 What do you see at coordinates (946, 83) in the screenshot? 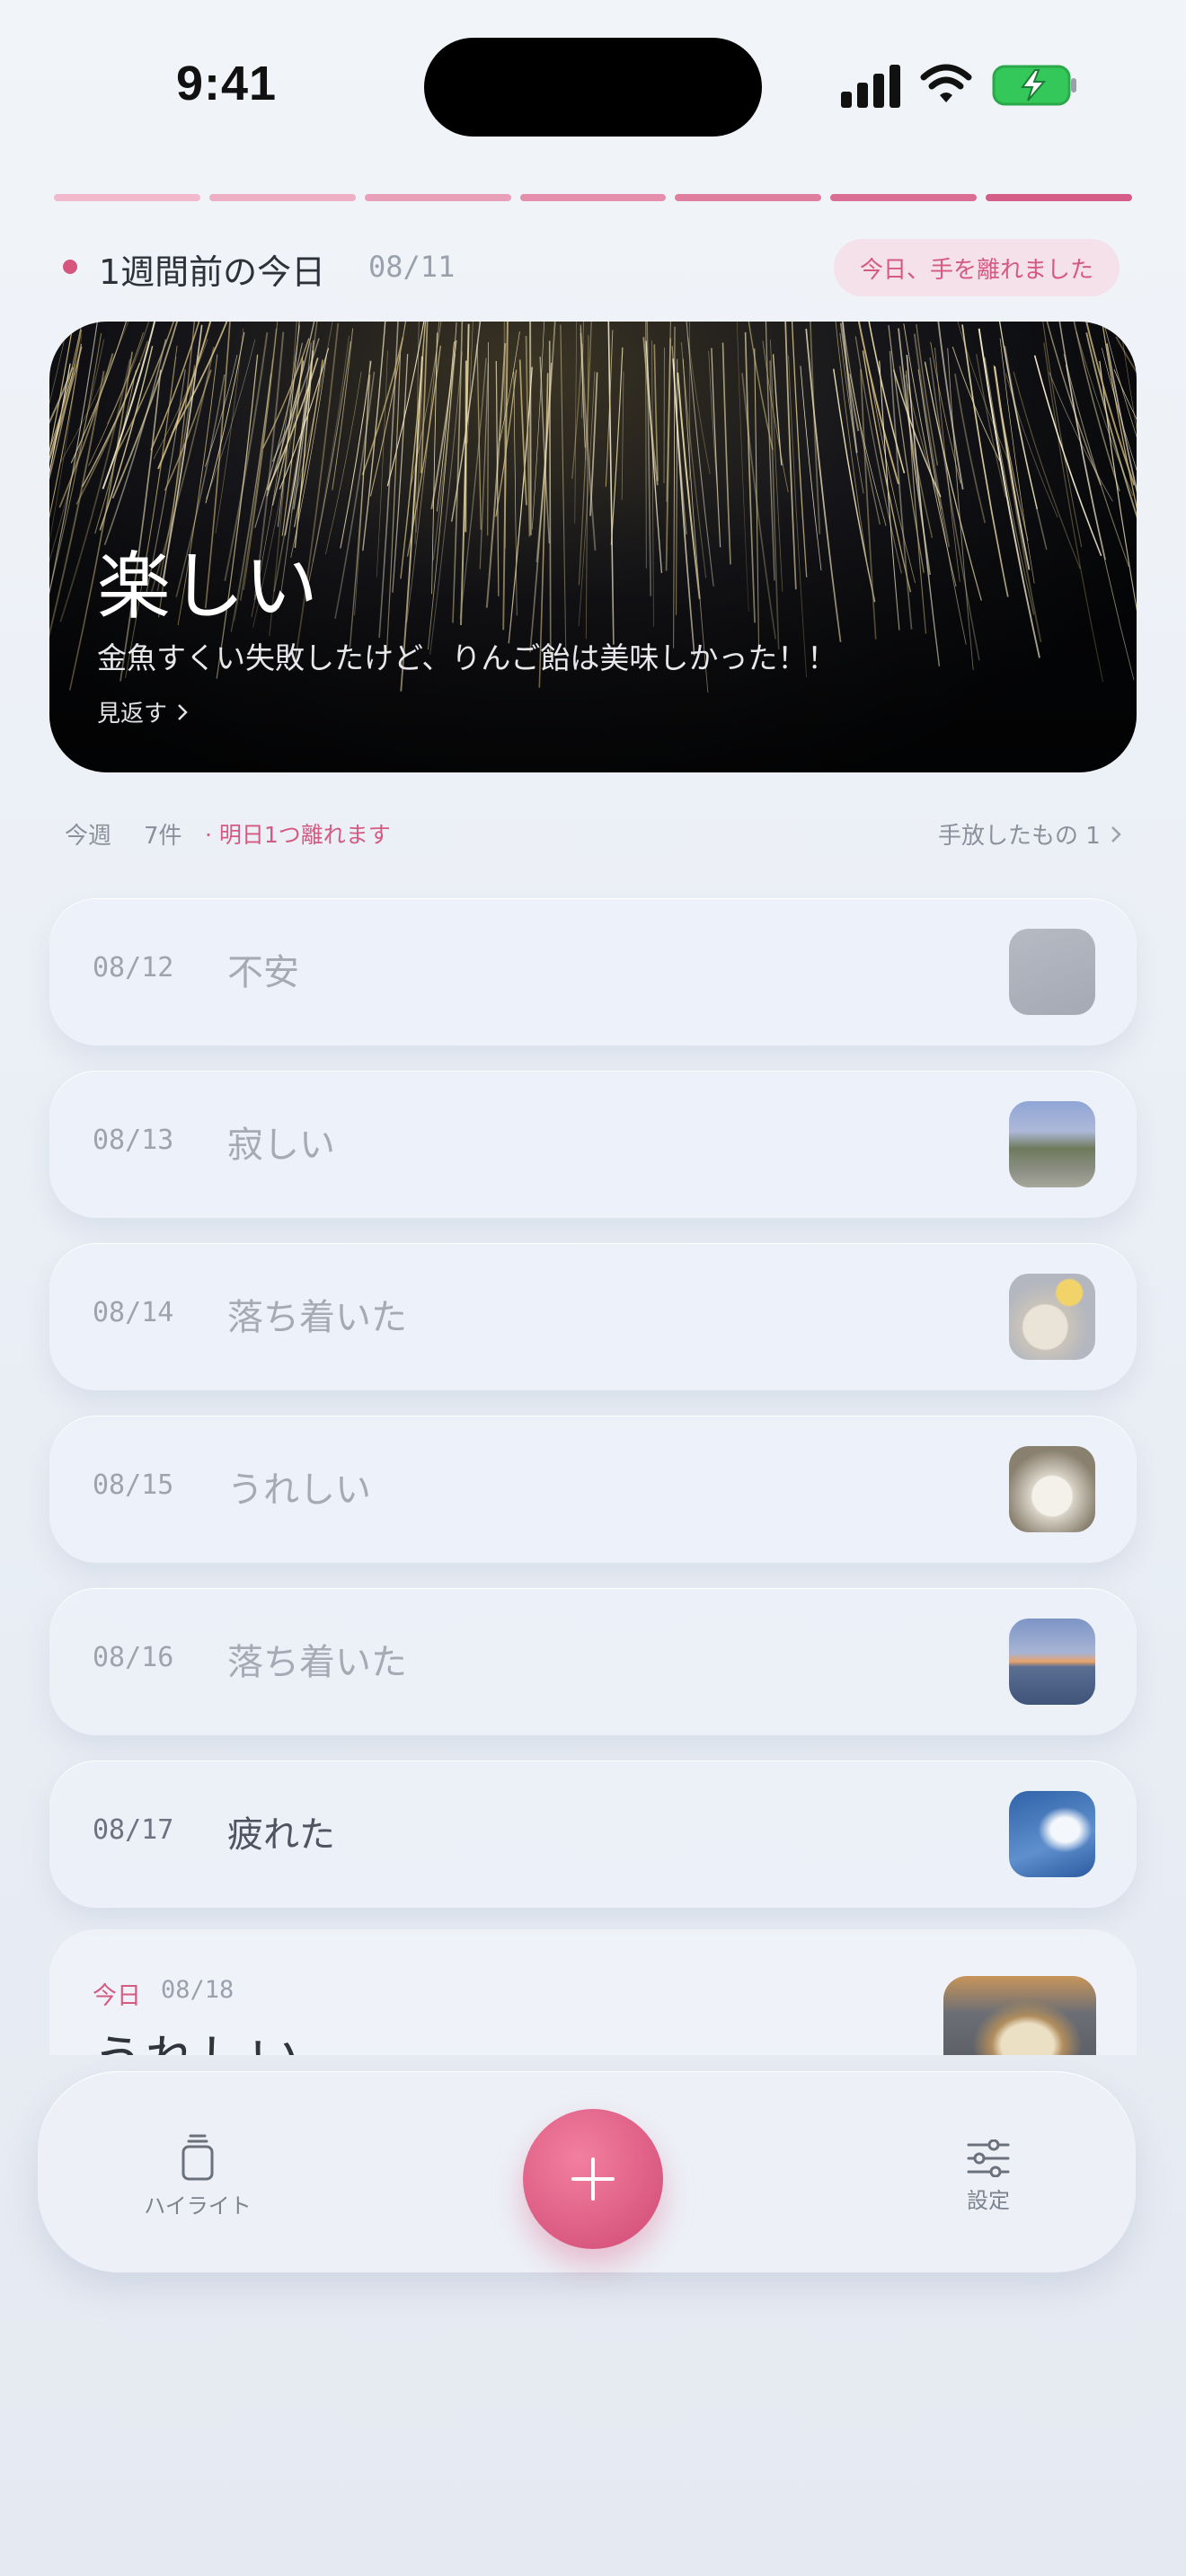
I see `wifi-icon` at bounding box center [946, 83].